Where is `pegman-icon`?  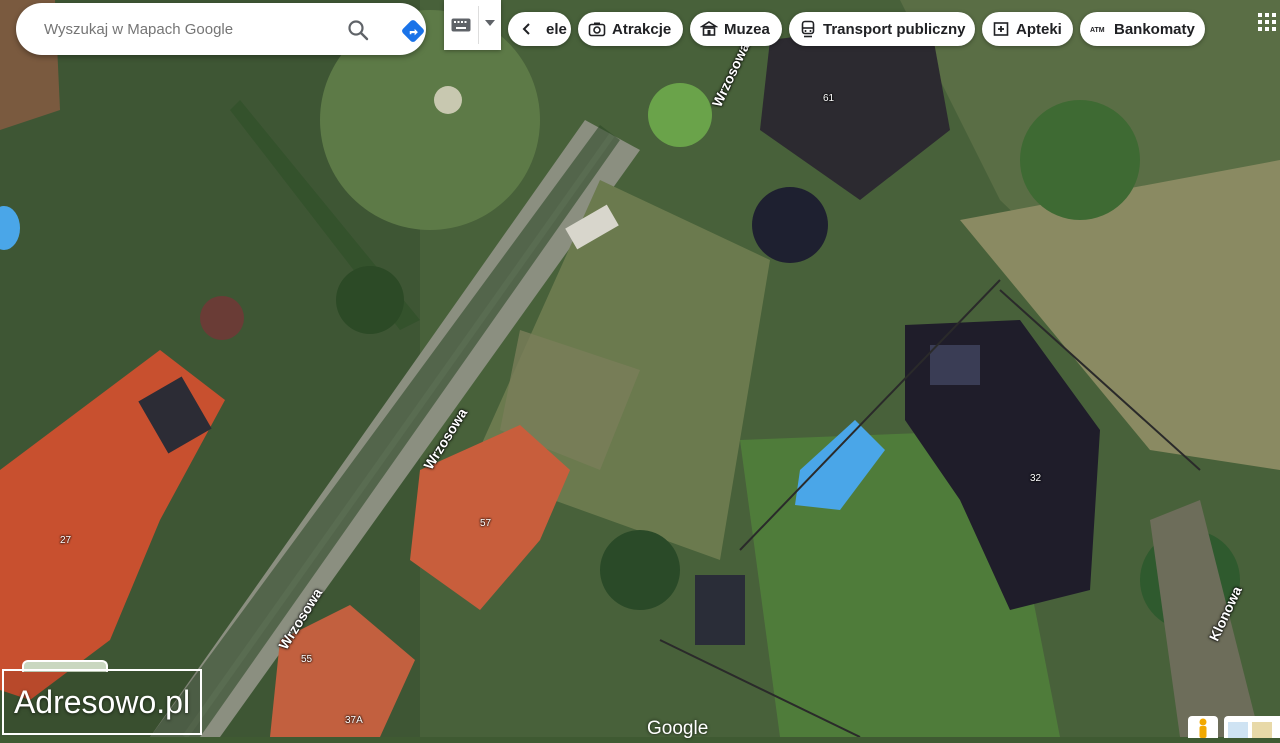 pegman-icon is located at coordinates (1203, 728).